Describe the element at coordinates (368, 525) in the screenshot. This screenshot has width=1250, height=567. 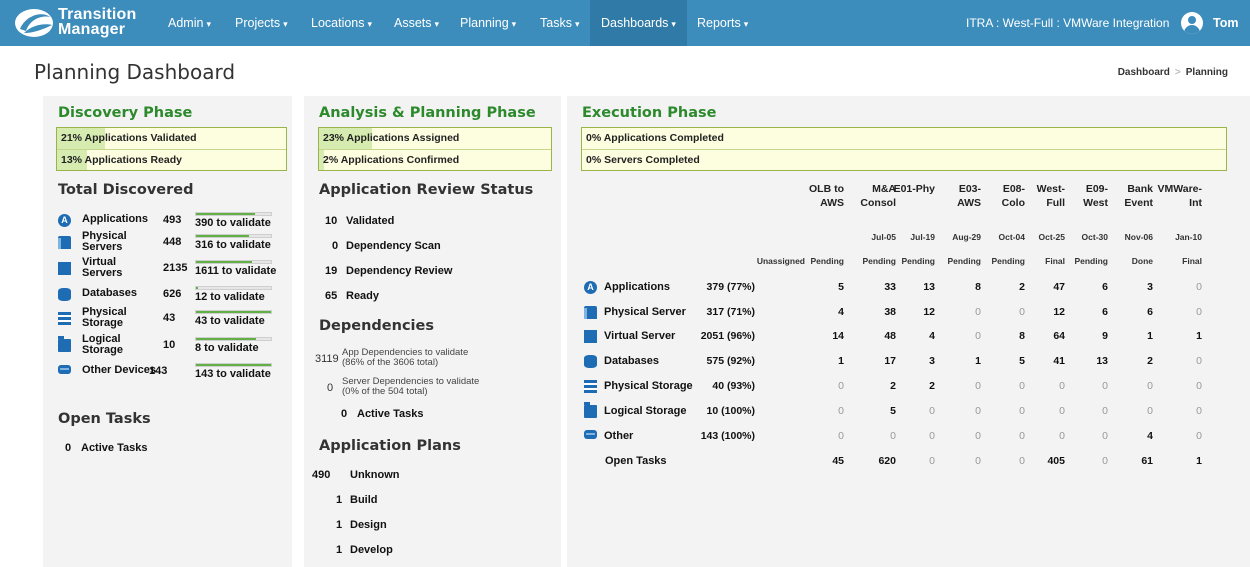
I see `plan-design: Design` at that location.